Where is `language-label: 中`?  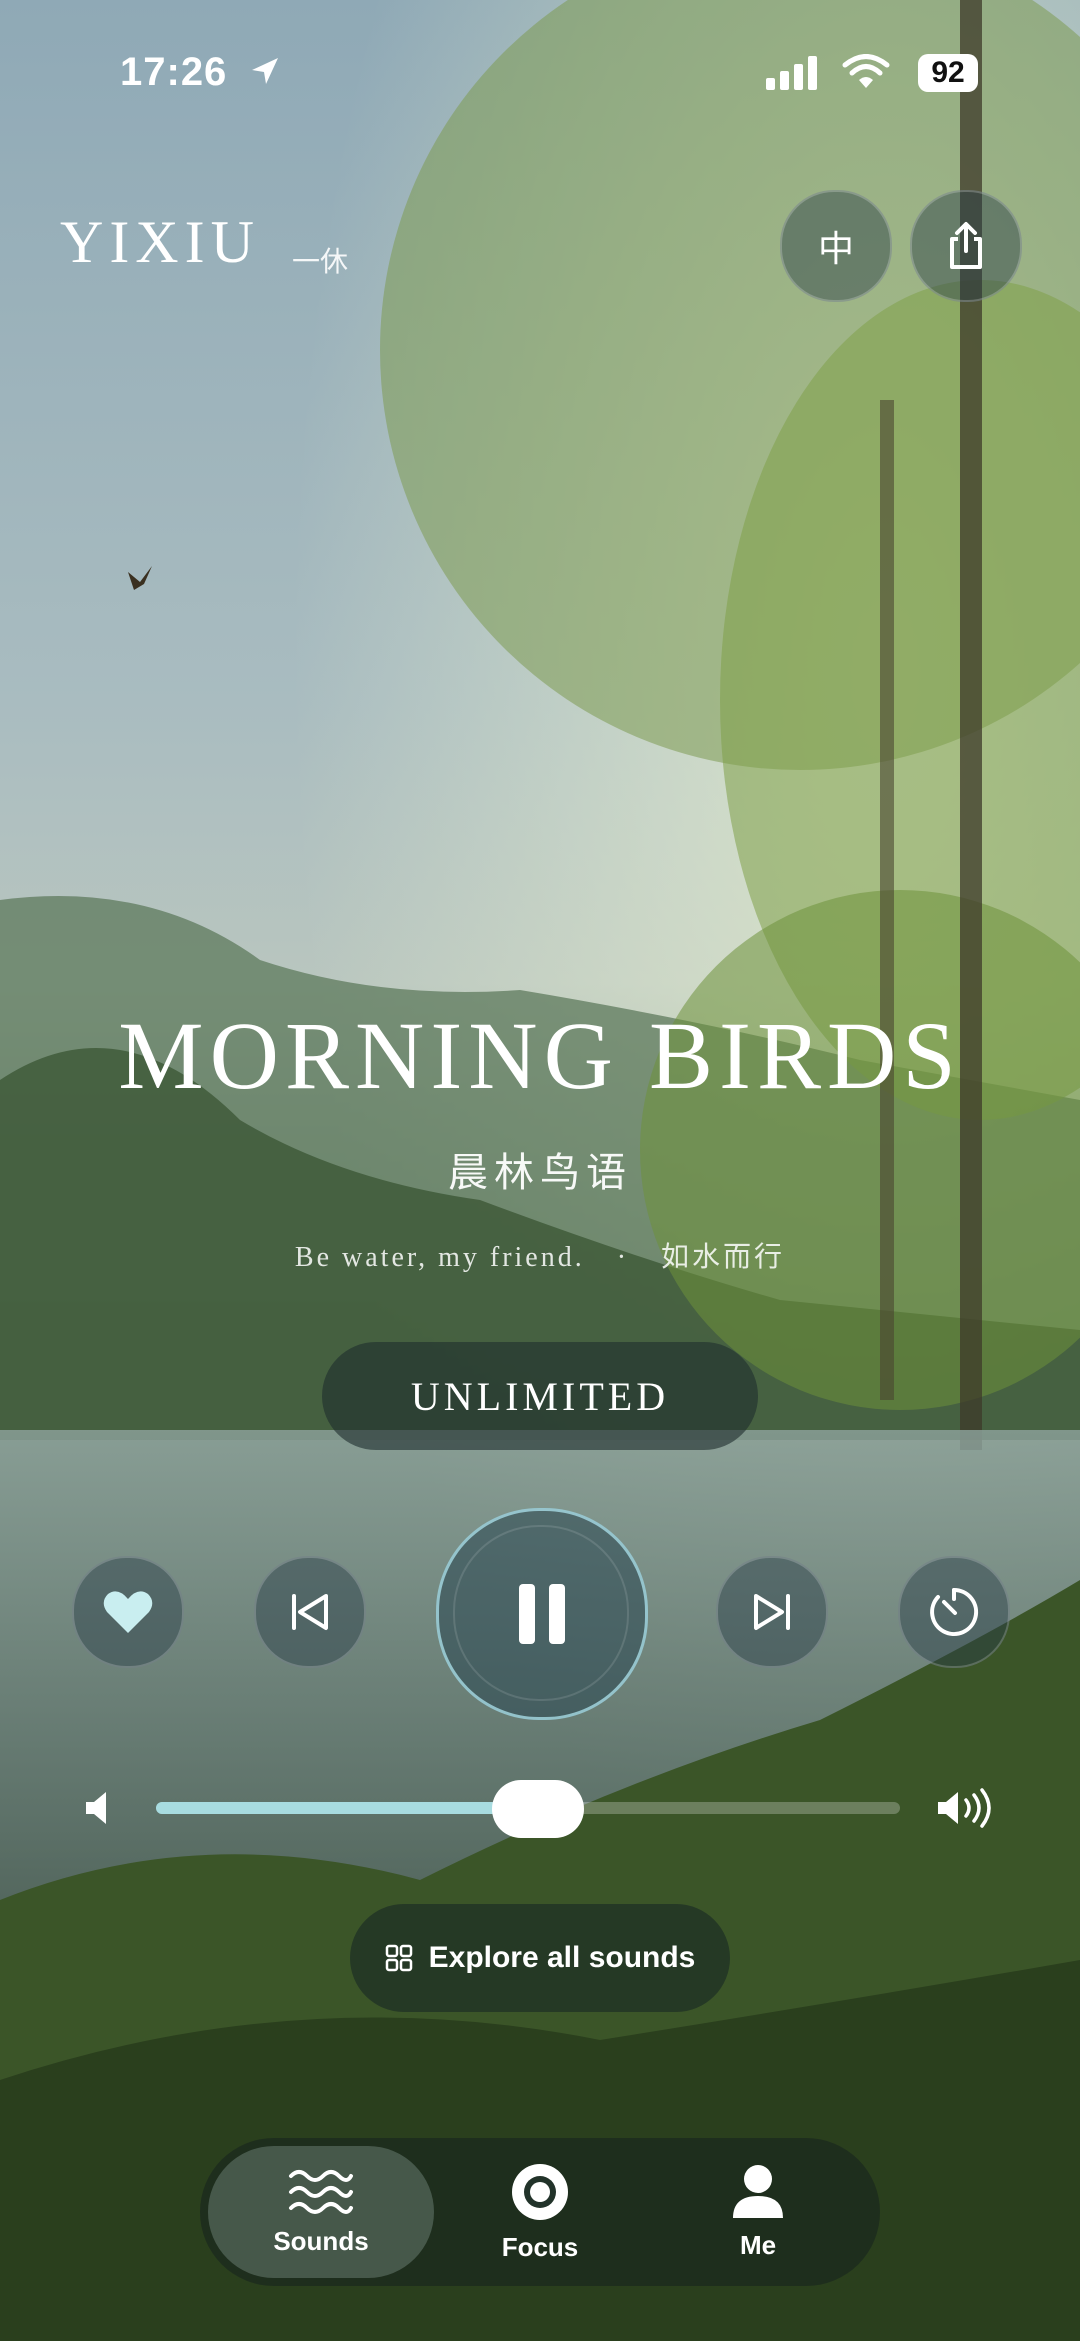 language-label: 中 is located at coordinates (835, 248).